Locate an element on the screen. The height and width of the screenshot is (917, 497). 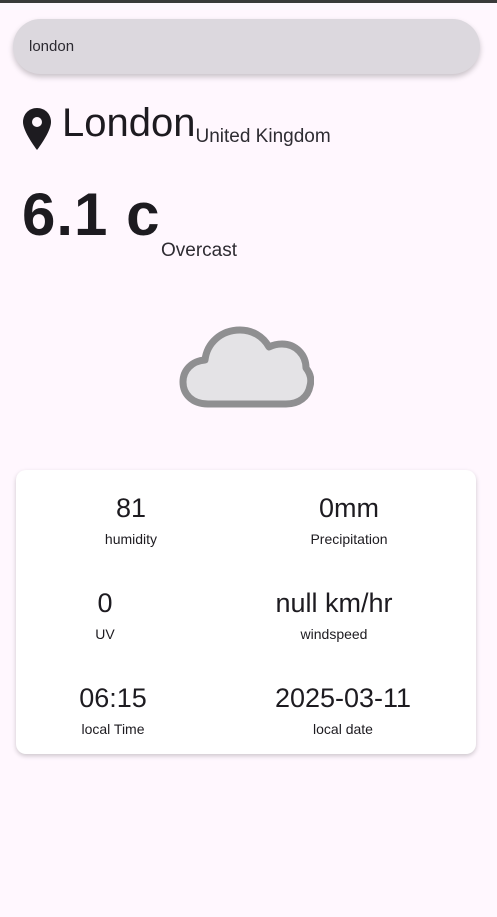
location-pin-icon is located at coordinates (37, 129).